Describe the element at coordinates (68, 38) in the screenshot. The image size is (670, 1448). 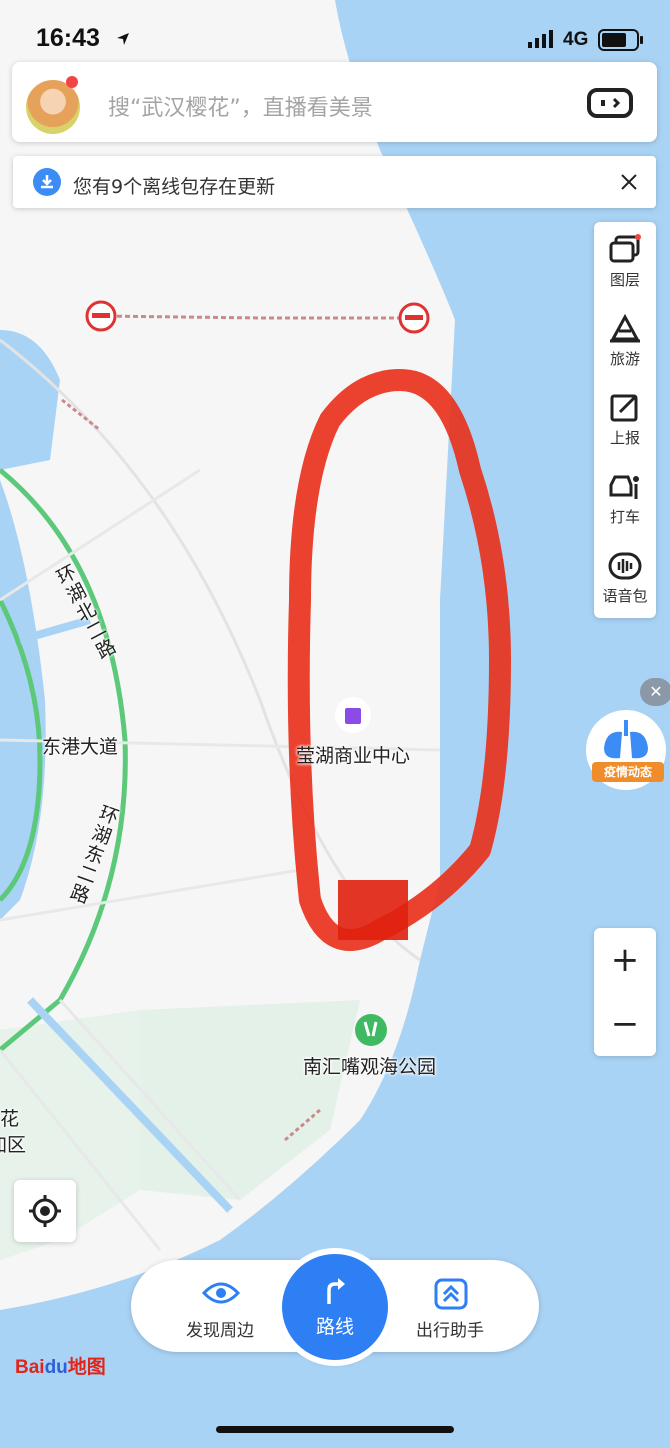
I see `status-time: 16:43` at that location.